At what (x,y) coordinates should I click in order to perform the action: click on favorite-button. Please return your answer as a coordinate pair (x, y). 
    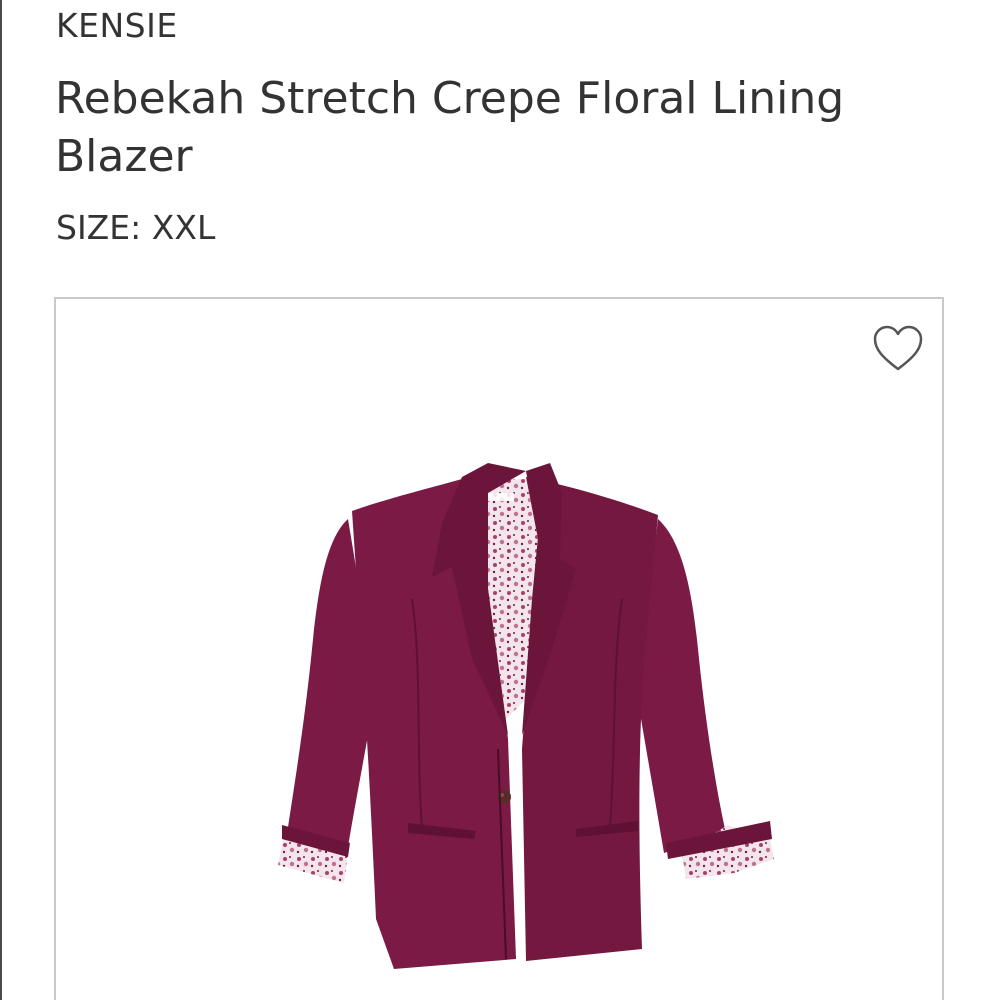
    Looking at the image, I should click on (898, 349).